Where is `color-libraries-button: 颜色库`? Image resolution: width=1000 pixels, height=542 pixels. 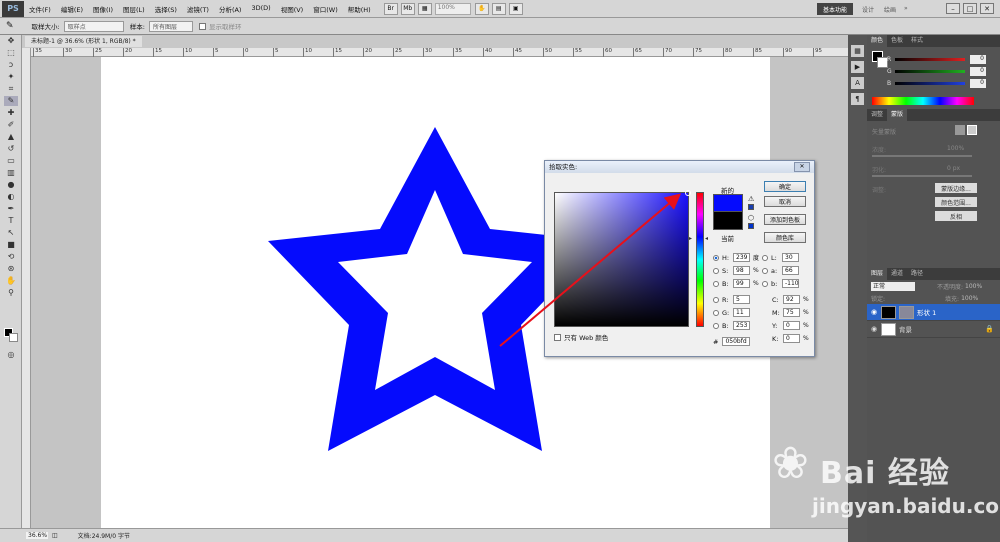
color-libraries-button: 颜色库 is located at coordinates (785, 237).